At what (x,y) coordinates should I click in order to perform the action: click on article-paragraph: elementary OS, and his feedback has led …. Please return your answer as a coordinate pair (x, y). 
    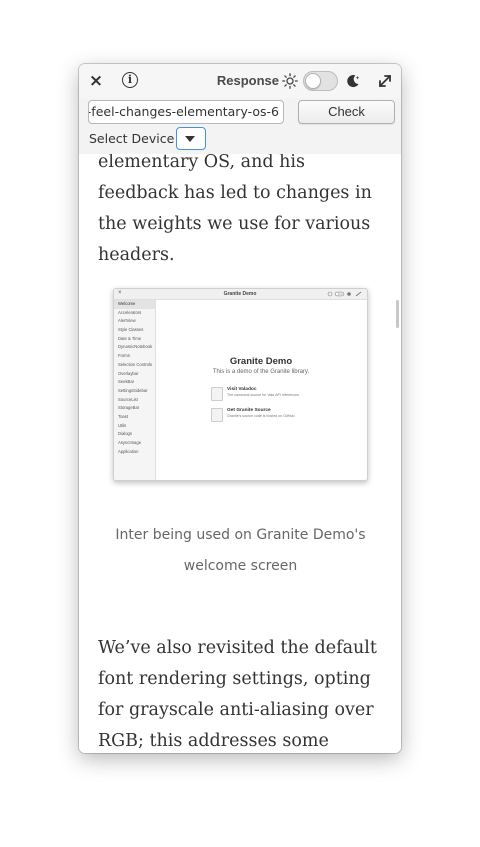
    Looking at the image, I should click on (235, 209).